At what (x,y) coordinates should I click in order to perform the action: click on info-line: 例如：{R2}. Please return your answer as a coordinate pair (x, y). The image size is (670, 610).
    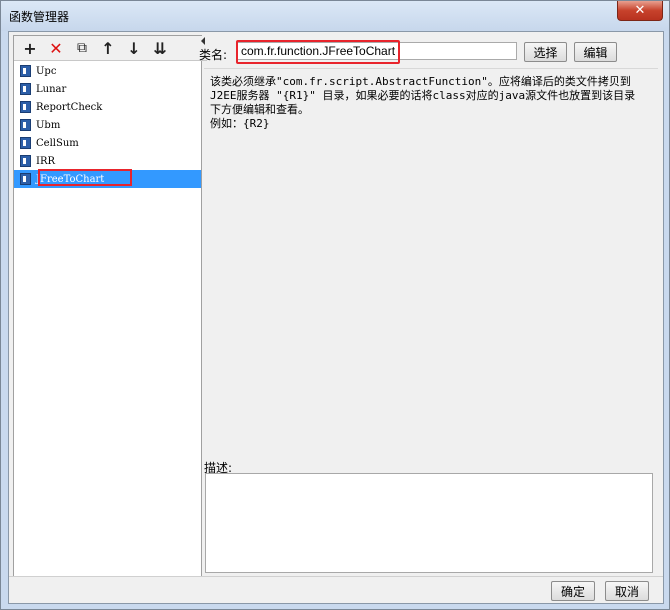
    Looking at the image, I should click on (240, 123).